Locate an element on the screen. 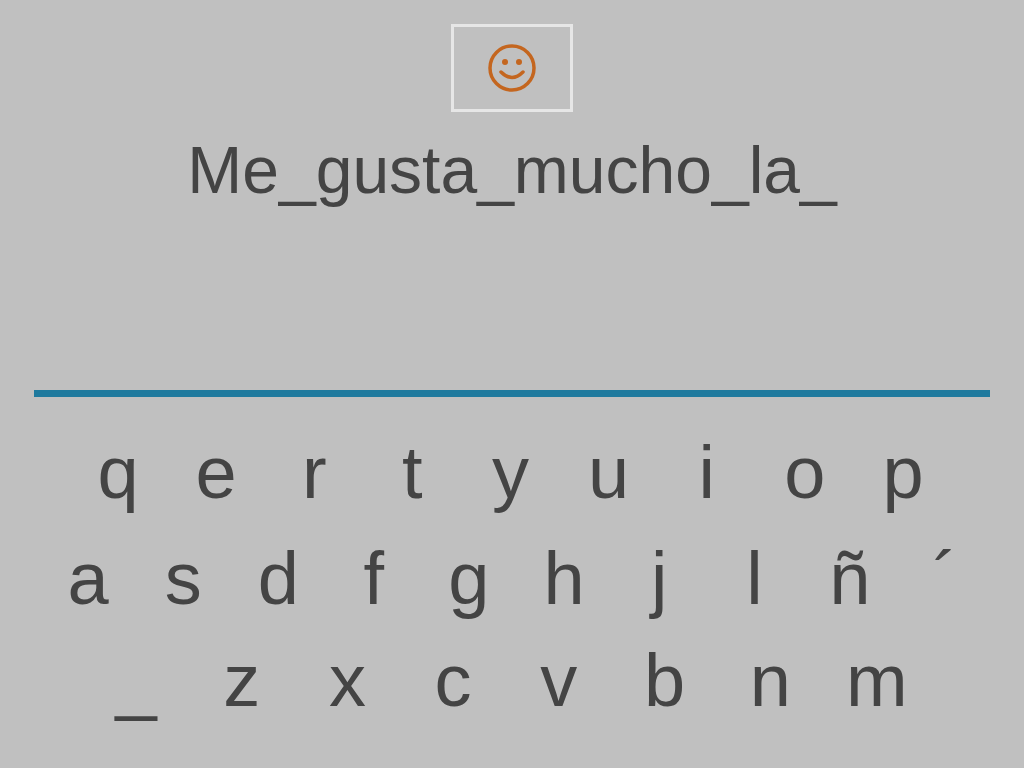  key-button: n is located at coordinates (770, 681).